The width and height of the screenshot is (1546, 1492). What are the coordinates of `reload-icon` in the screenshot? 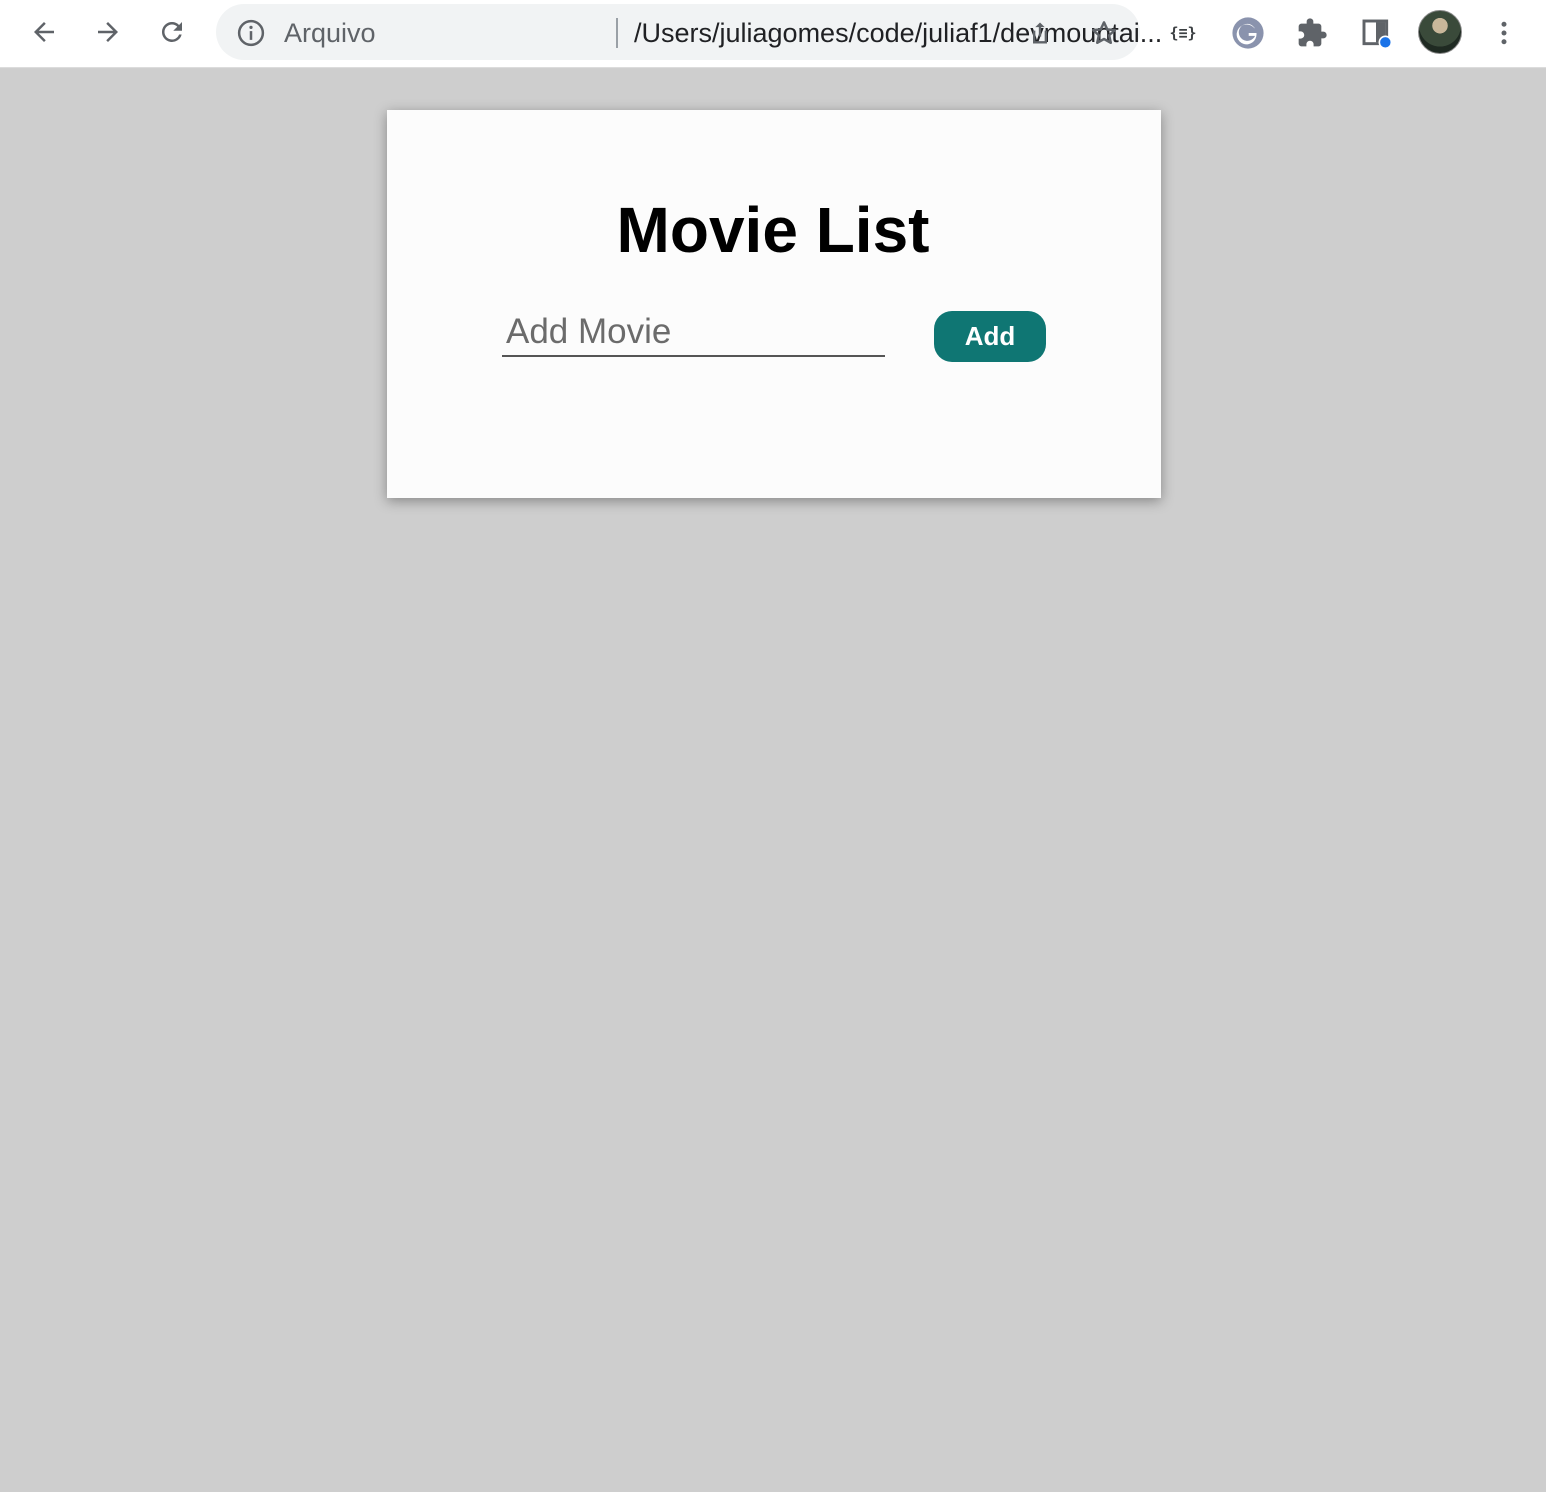 It's located at (171, 31).